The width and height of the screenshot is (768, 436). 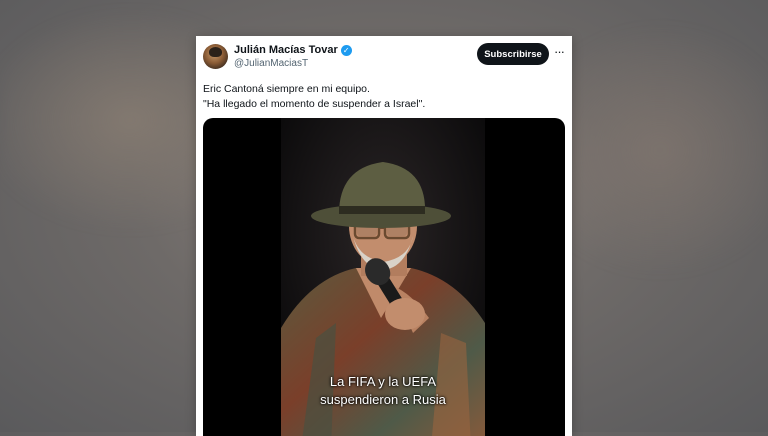 What do you see at coordinates (286, 50) in the screenshot?
I see `author-display-name: Julián Macías Tovar` at bounding box center [286, 50].